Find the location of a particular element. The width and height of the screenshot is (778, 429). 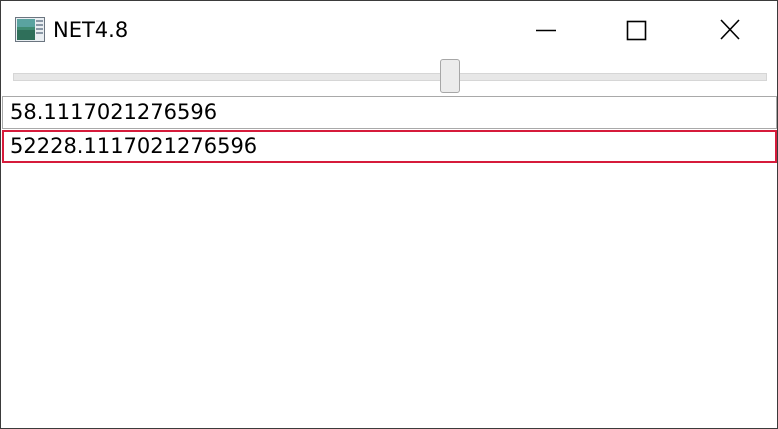

value-textbox-1: 58.1117021276596 is located at coordinates (389, 112).